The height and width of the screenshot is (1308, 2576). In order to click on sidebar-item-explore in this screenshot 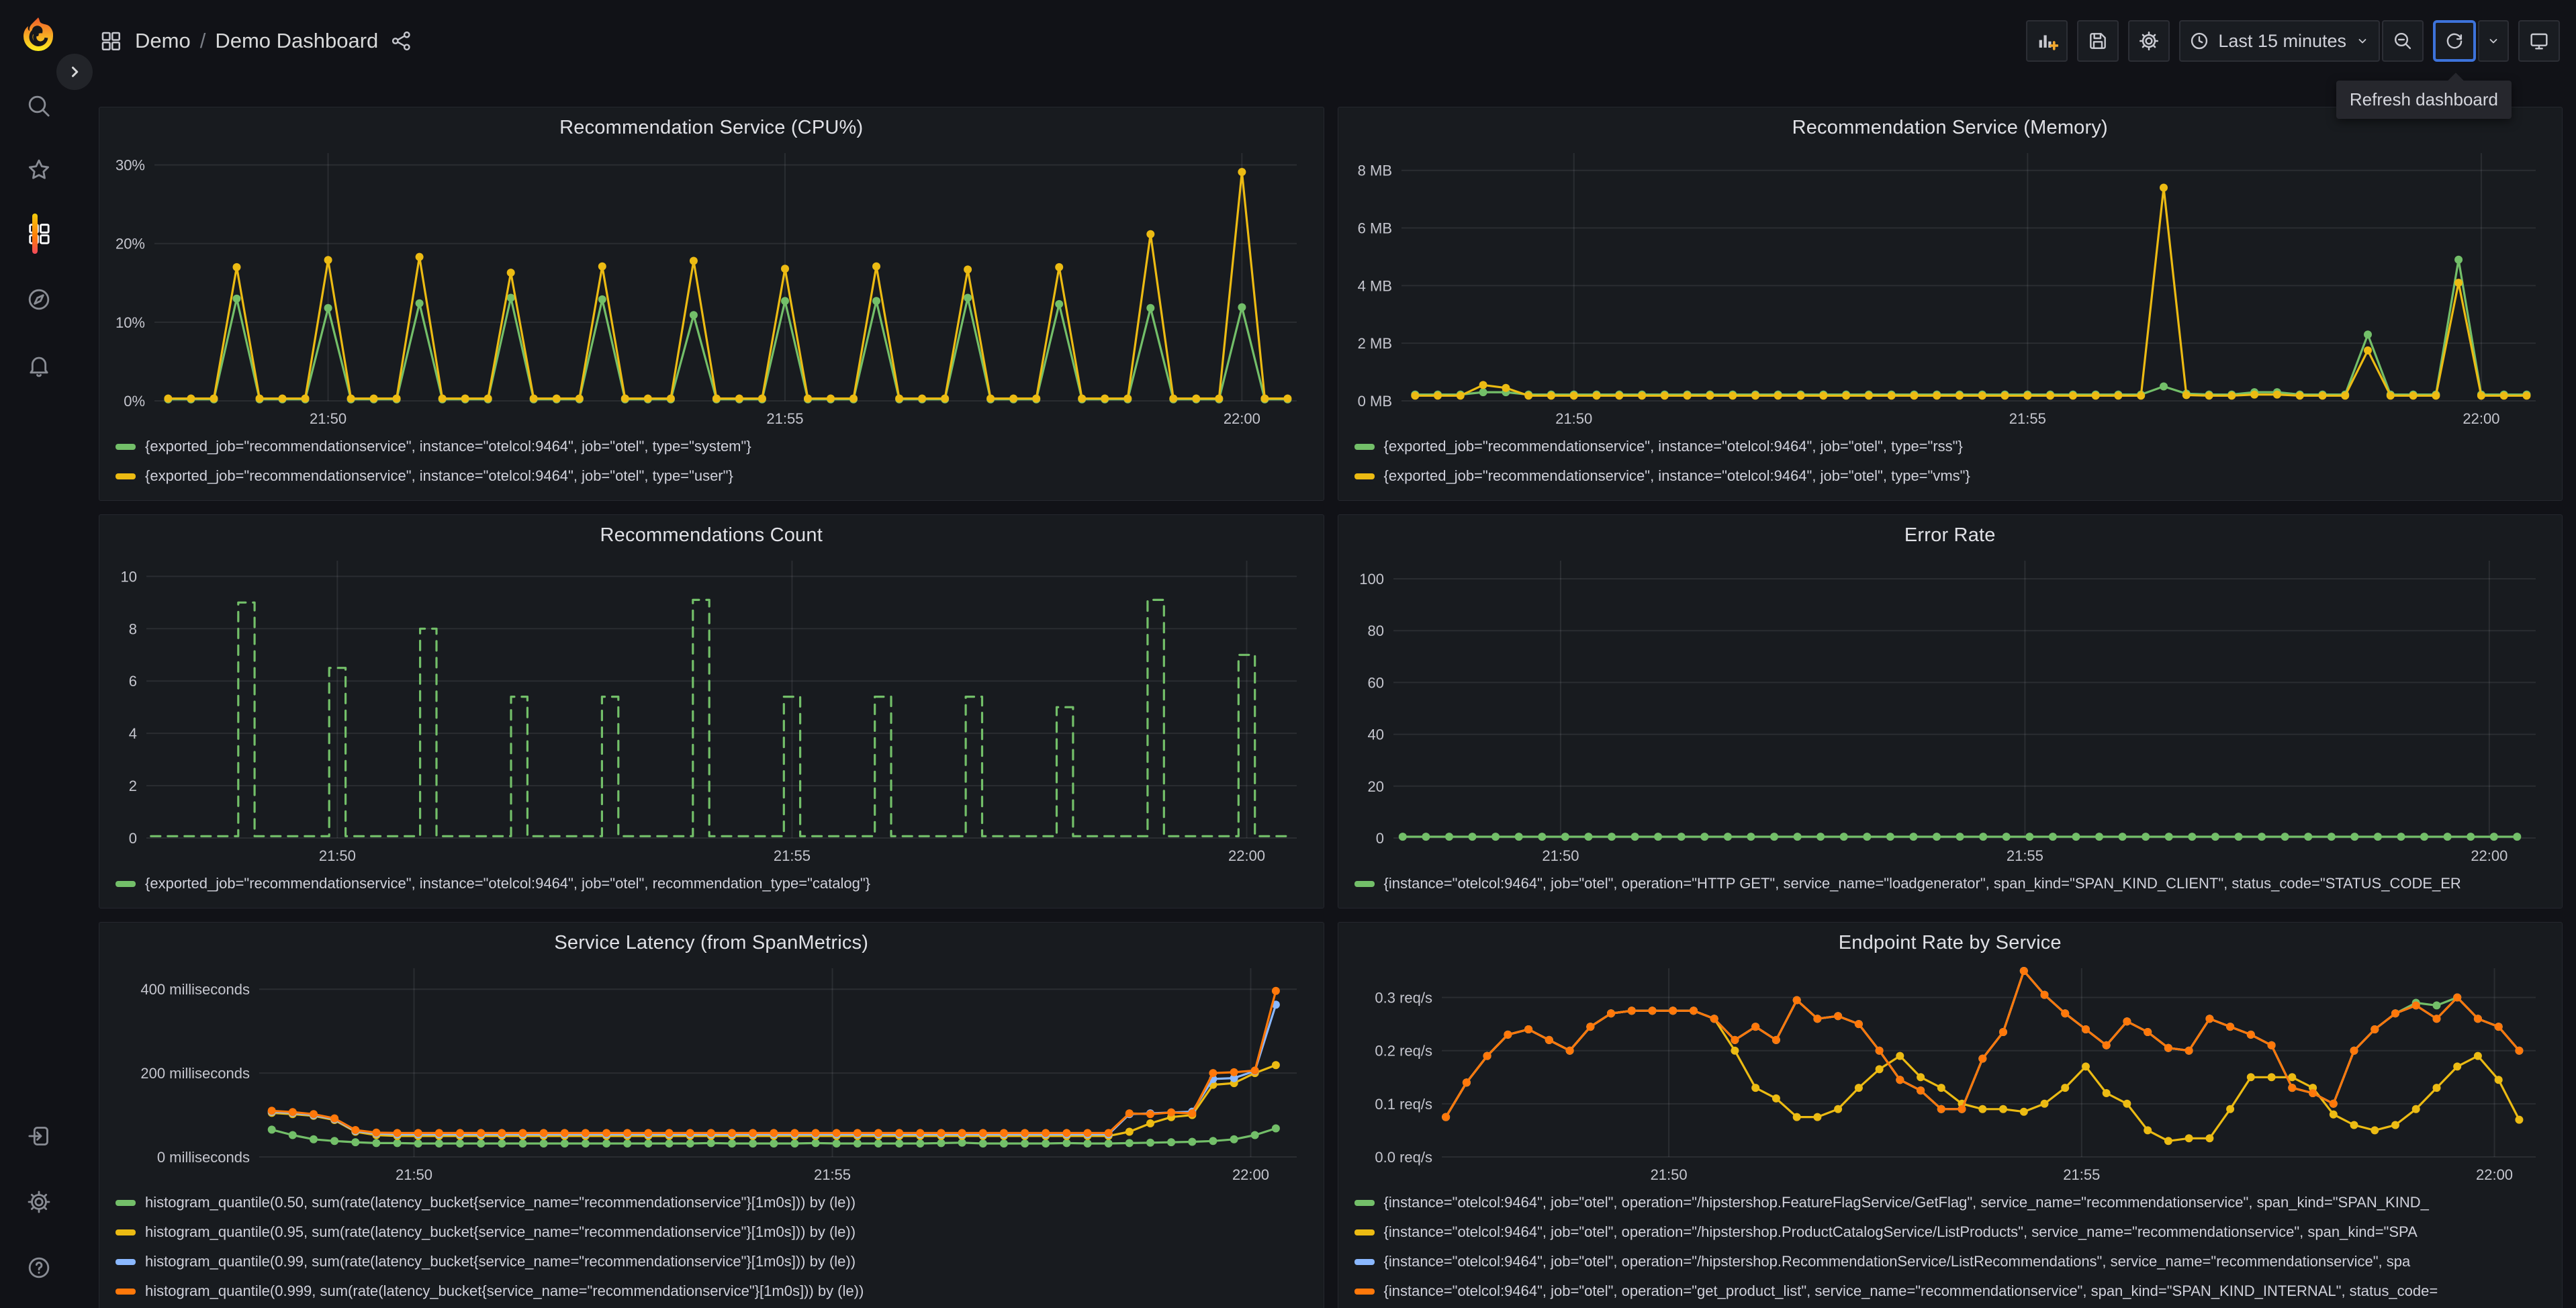, I will do `click(38, 300)`.